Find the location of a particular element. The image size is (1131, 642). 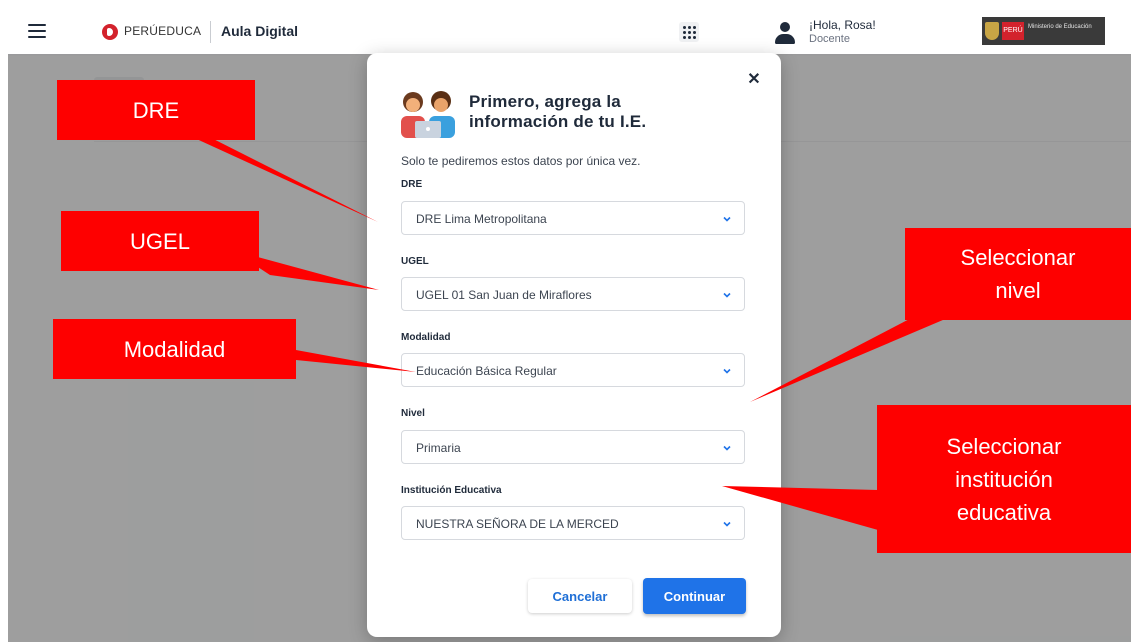

dre-callout: DRE is located at coordinates (156, 110).